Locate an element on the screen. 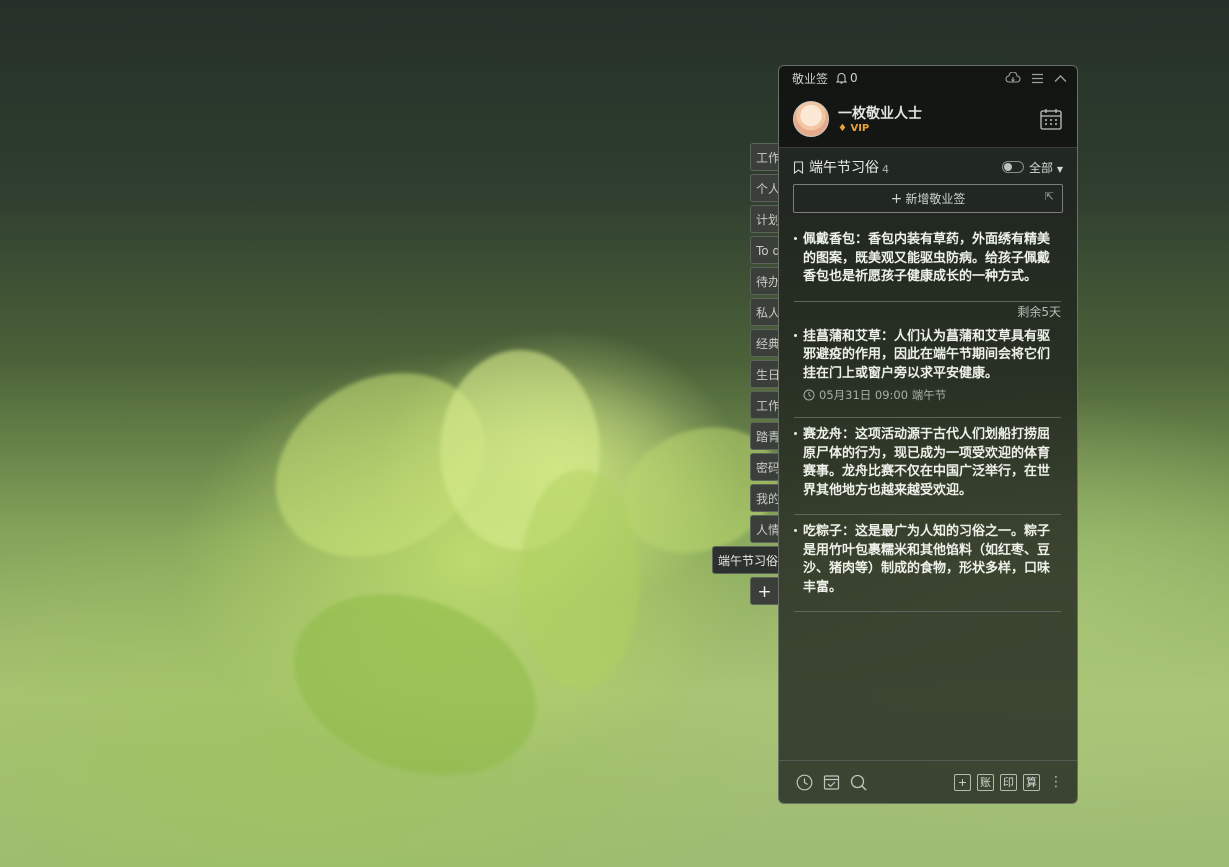 Image resolution: width=1229 pixels, height=867 pixels. add-note-button: + 新增敬业签 ⇱ is located at coordinates (928, 198).